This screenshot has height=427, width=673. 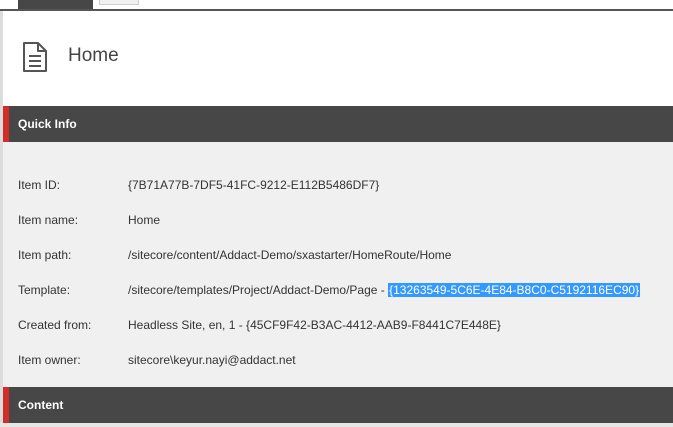 What do you see at coordinates (338, 124) in the screenshot?
I see `section-quick-info: Quick Info` at bounding box center [338, 124].